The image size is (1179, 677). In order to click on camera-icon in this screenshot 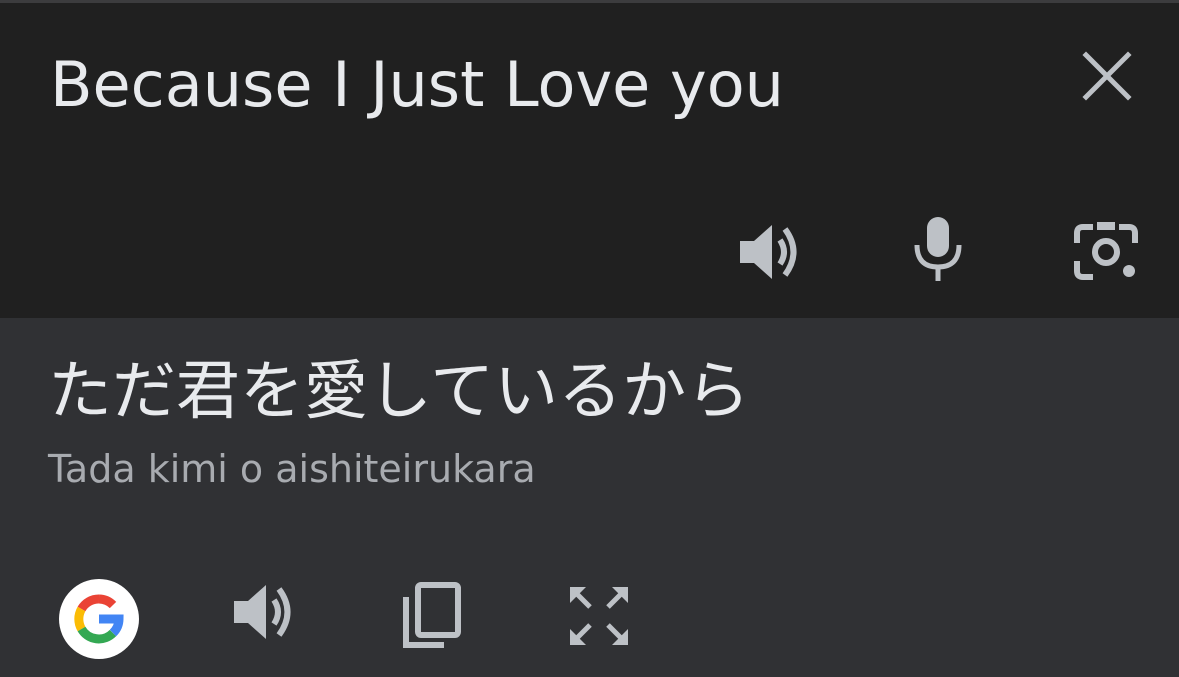, I will do `click(1106, 252)`.